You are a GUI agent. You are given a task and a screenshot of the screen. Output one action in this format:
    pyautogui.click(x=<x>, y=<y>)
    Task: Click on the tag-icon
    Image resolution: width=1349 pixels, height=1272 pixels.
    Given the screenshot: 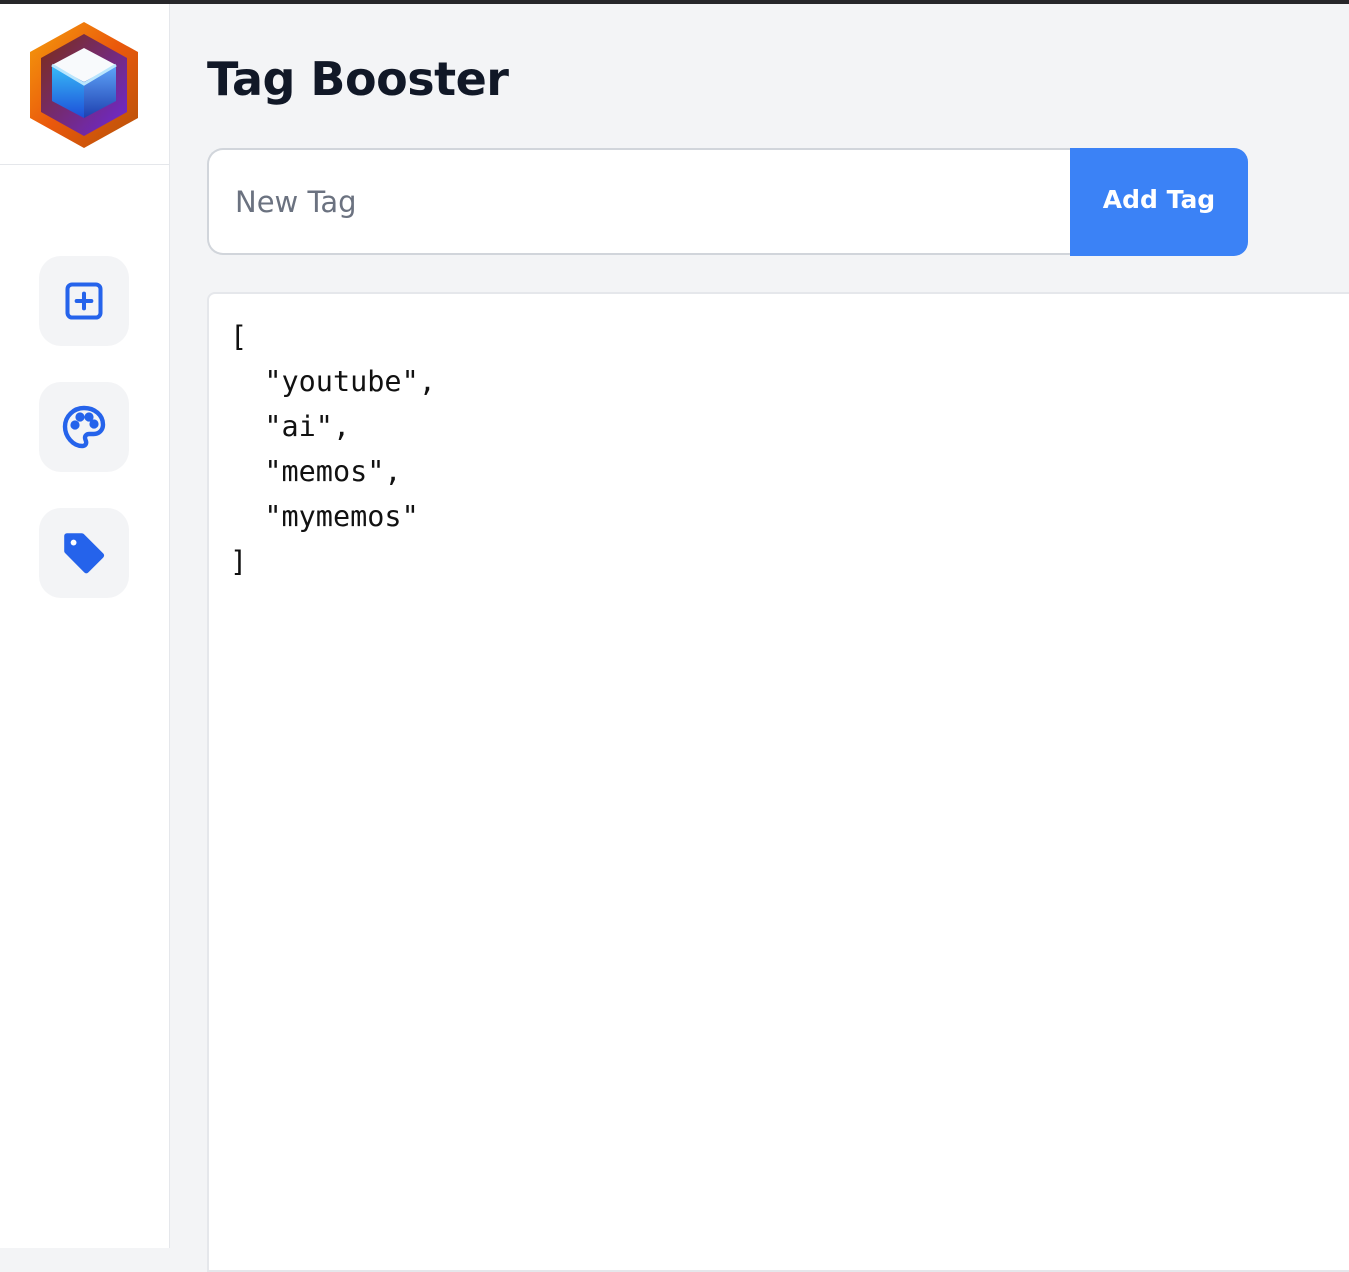 What is the action you would take?
    pyautogui.click(x=84, y=553)
    